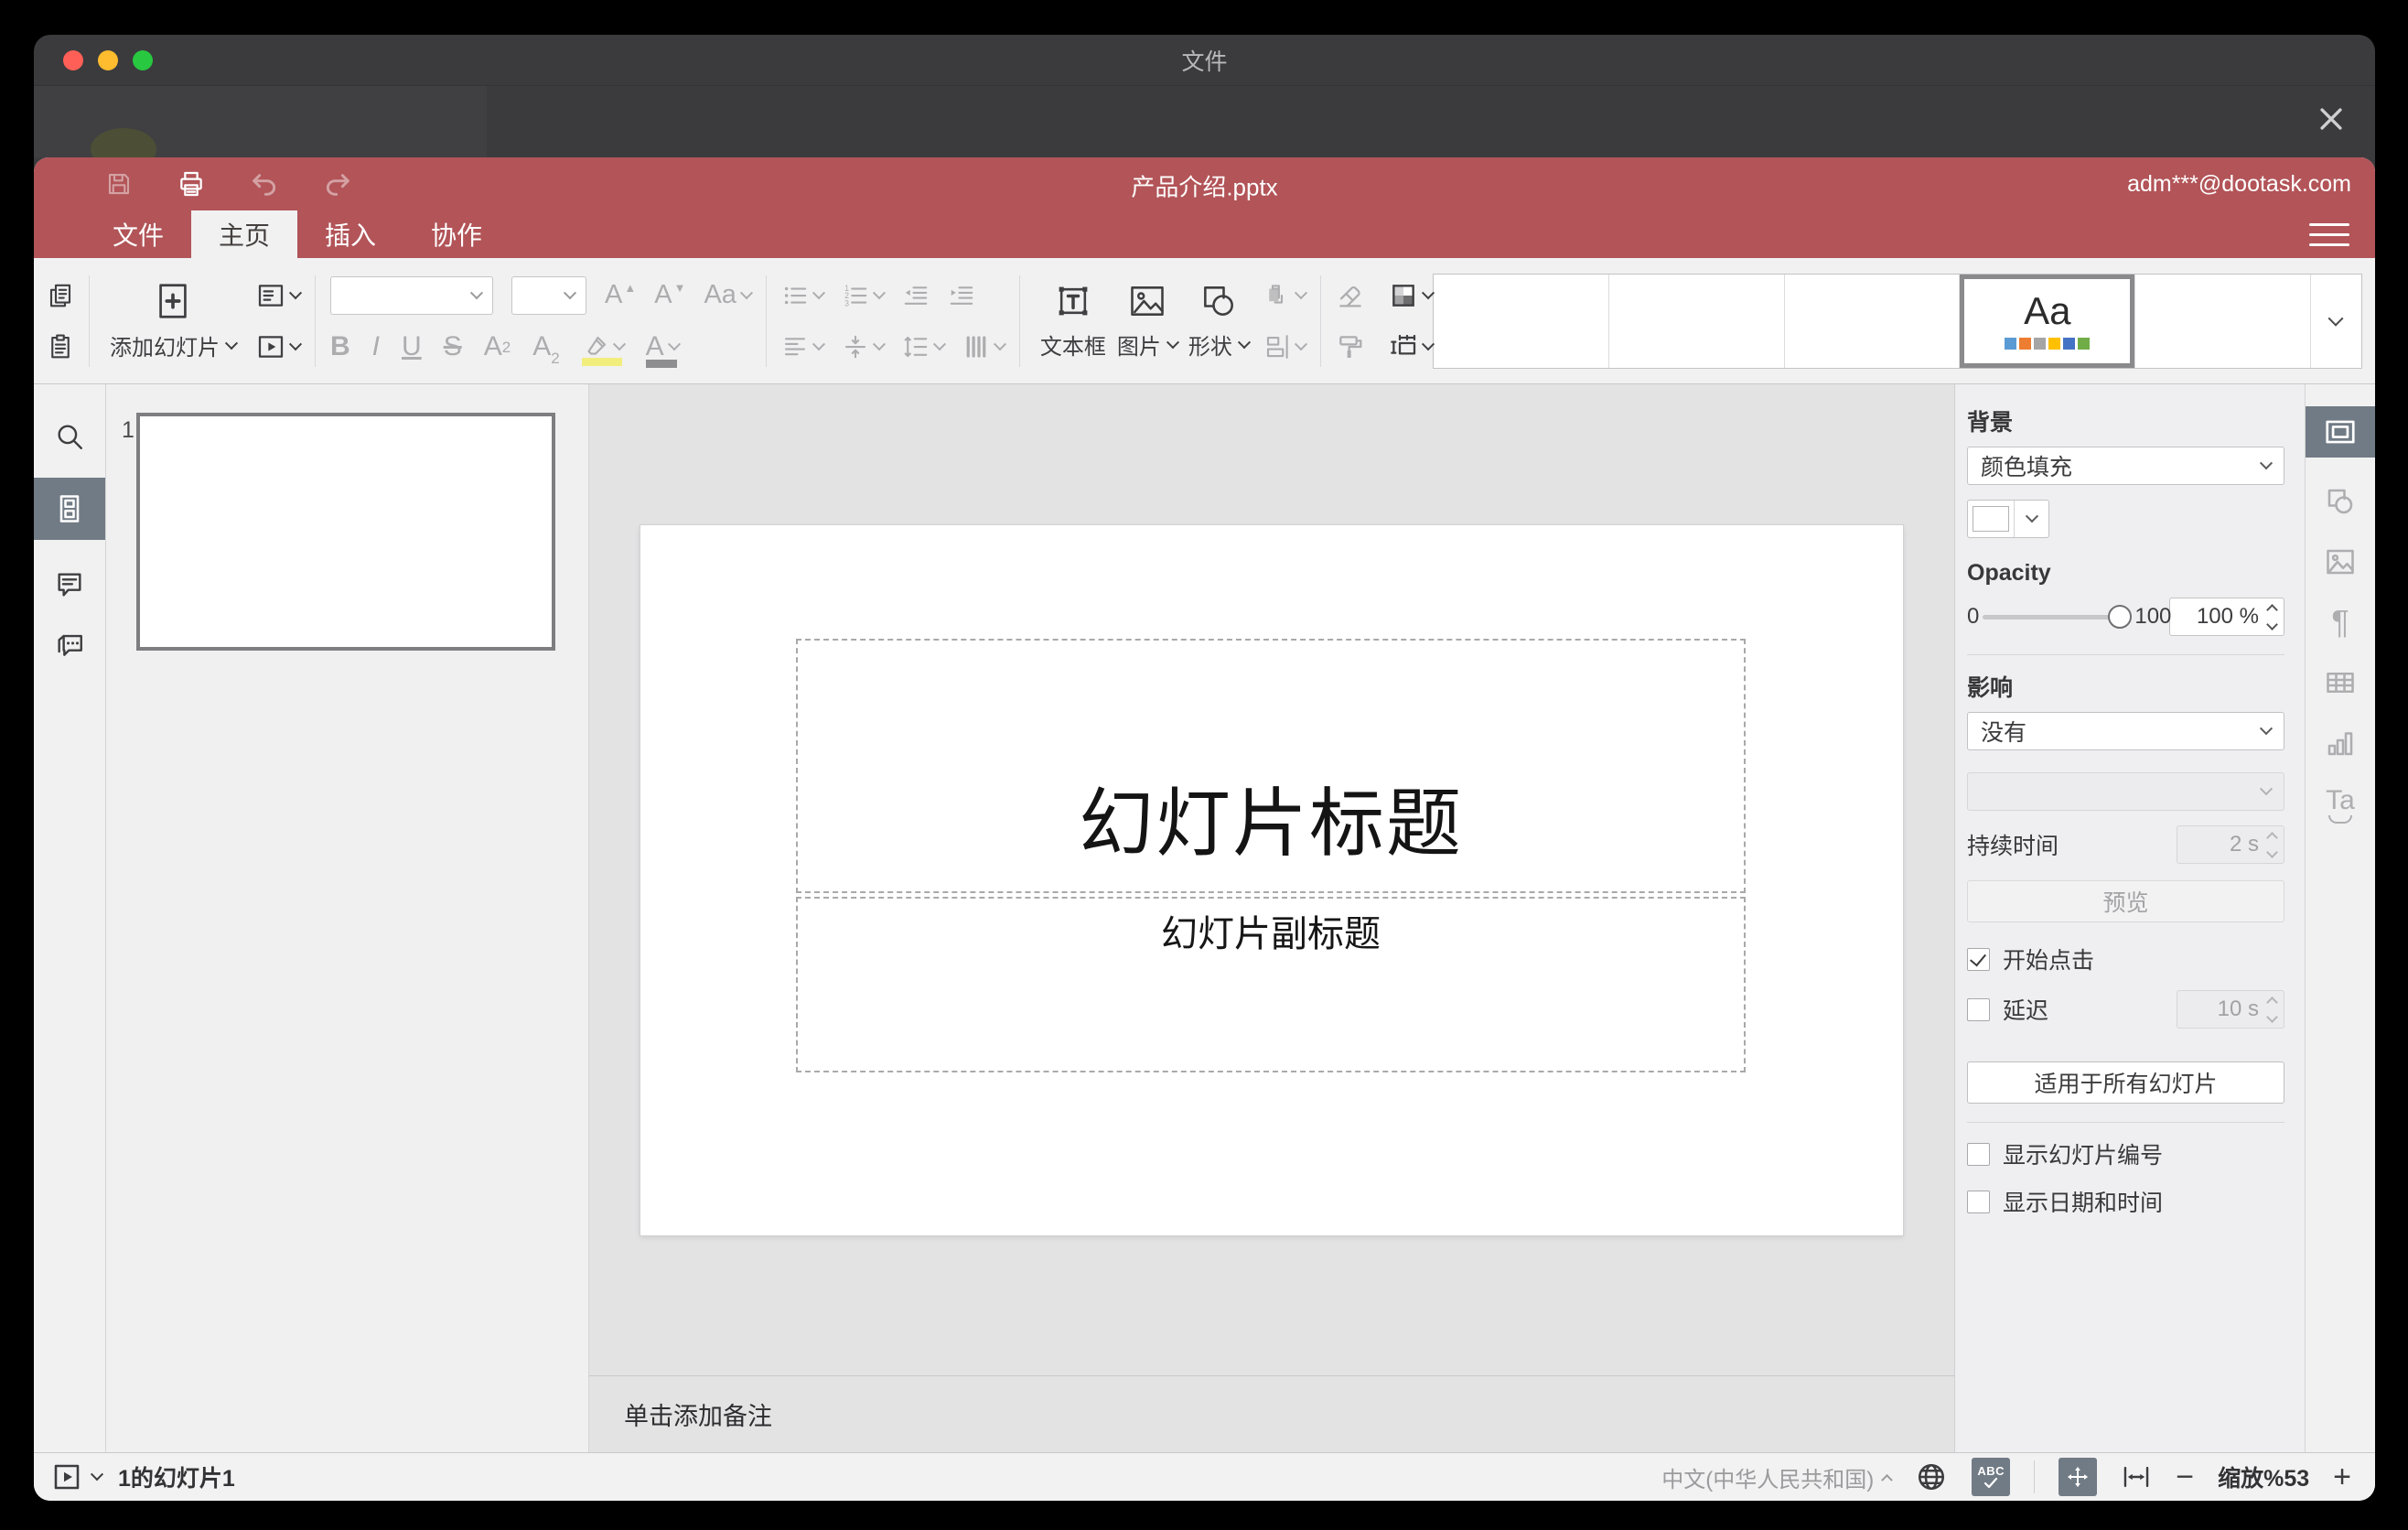 This screenshot has width=2408, height=1530. Describe the element at coordinates (376, 346) in the screenshot. I see `italic-button: I` at that location.